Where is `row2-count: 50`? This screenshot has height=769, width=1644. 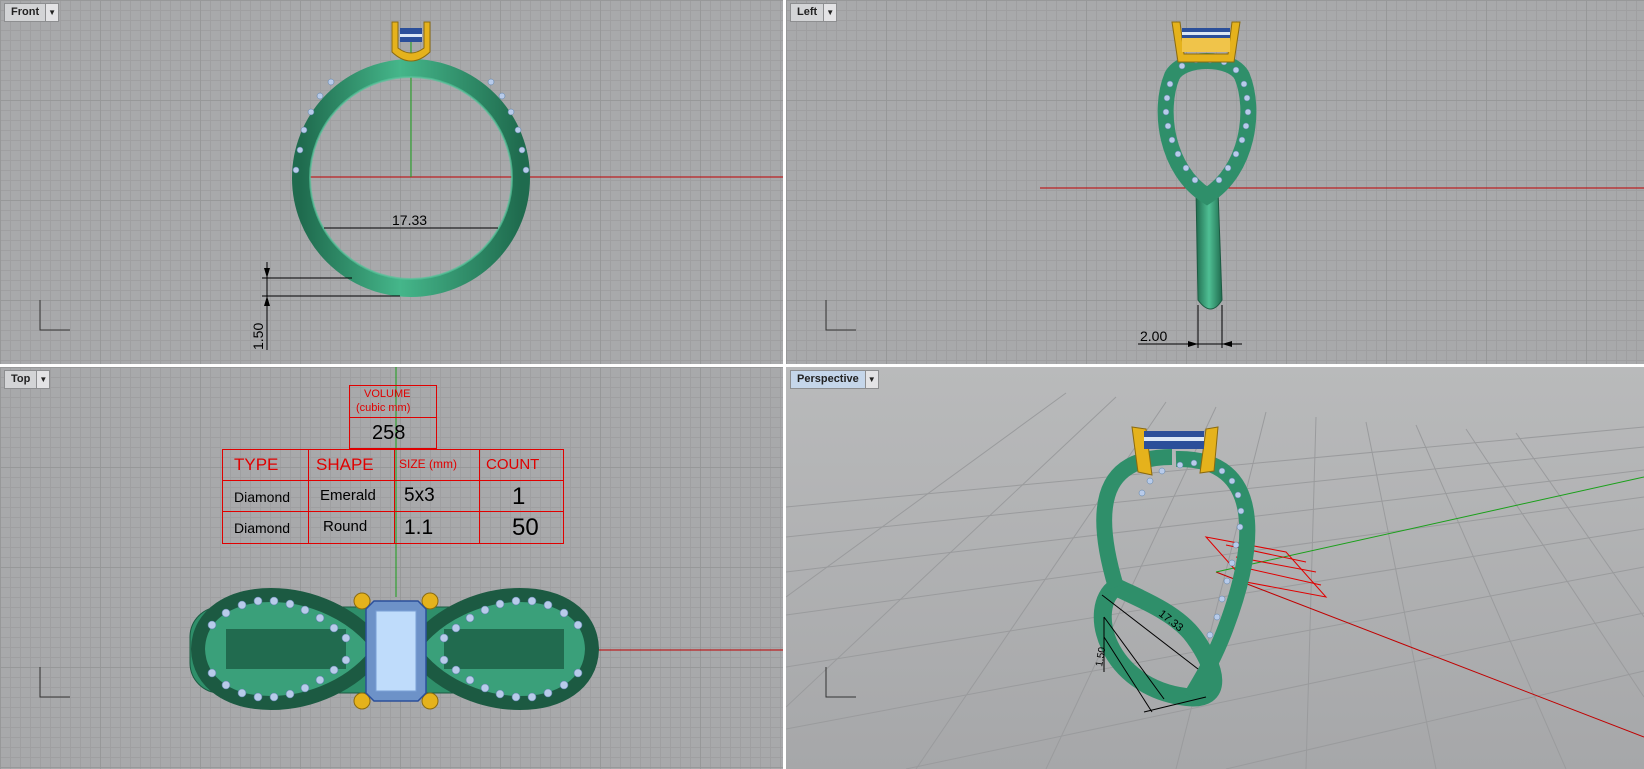
row2-count: 50 is located at coordinates (525, 527).